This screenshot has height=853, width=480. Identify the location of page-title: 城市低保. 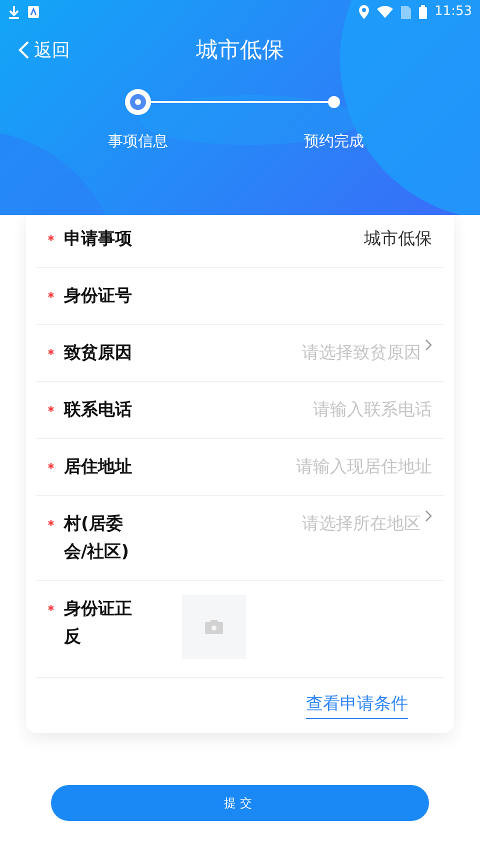
(240, 50).